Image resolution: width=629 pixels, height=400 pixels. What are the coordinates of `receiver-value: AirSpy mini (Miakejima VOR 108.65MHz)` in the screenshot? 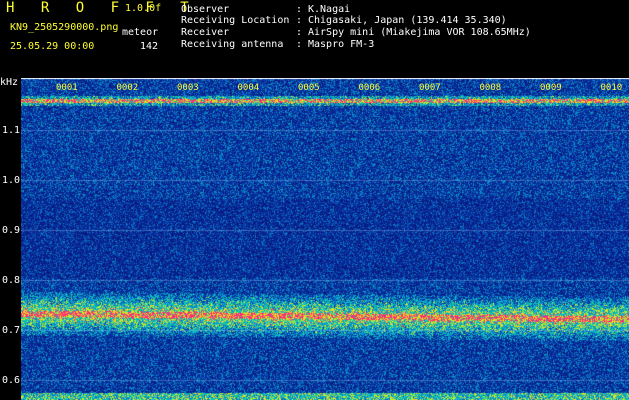 It's located at (419, 32).